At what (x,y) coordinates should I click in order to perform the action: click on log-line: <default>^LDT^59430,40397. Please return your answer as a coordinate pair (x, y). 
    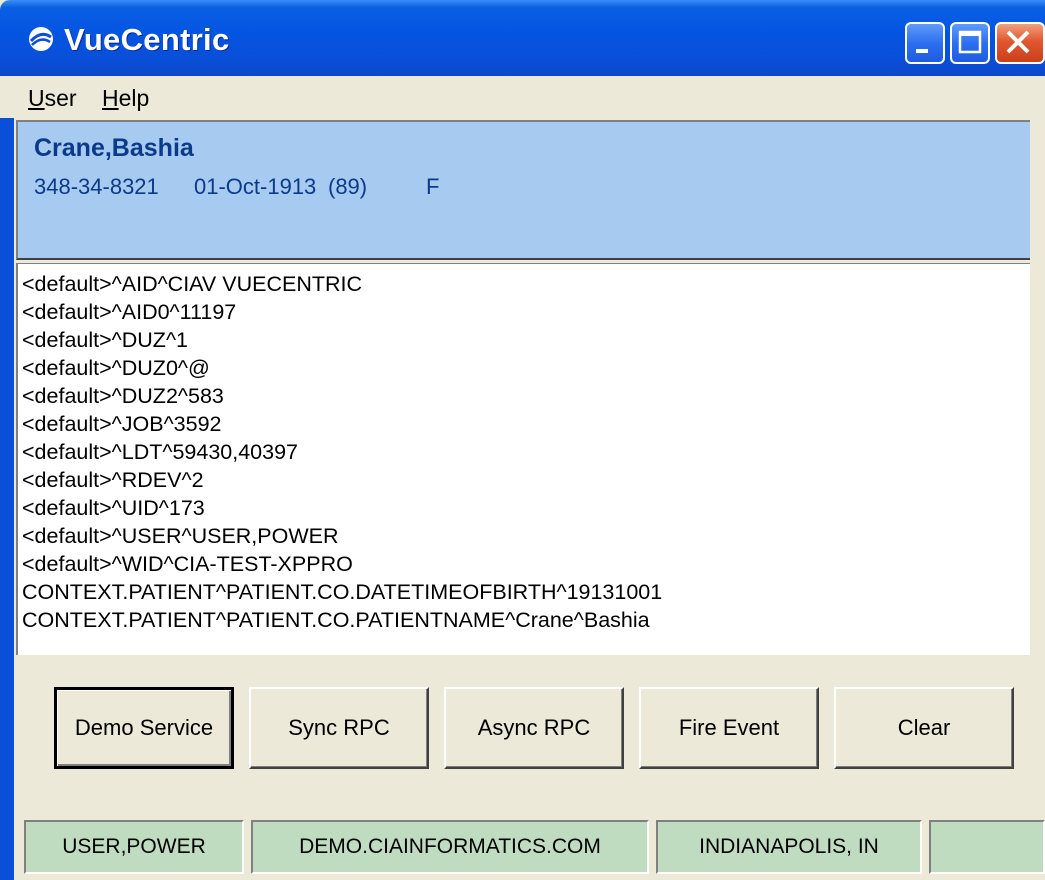
    Looking at the image, I should click on (160, 452).